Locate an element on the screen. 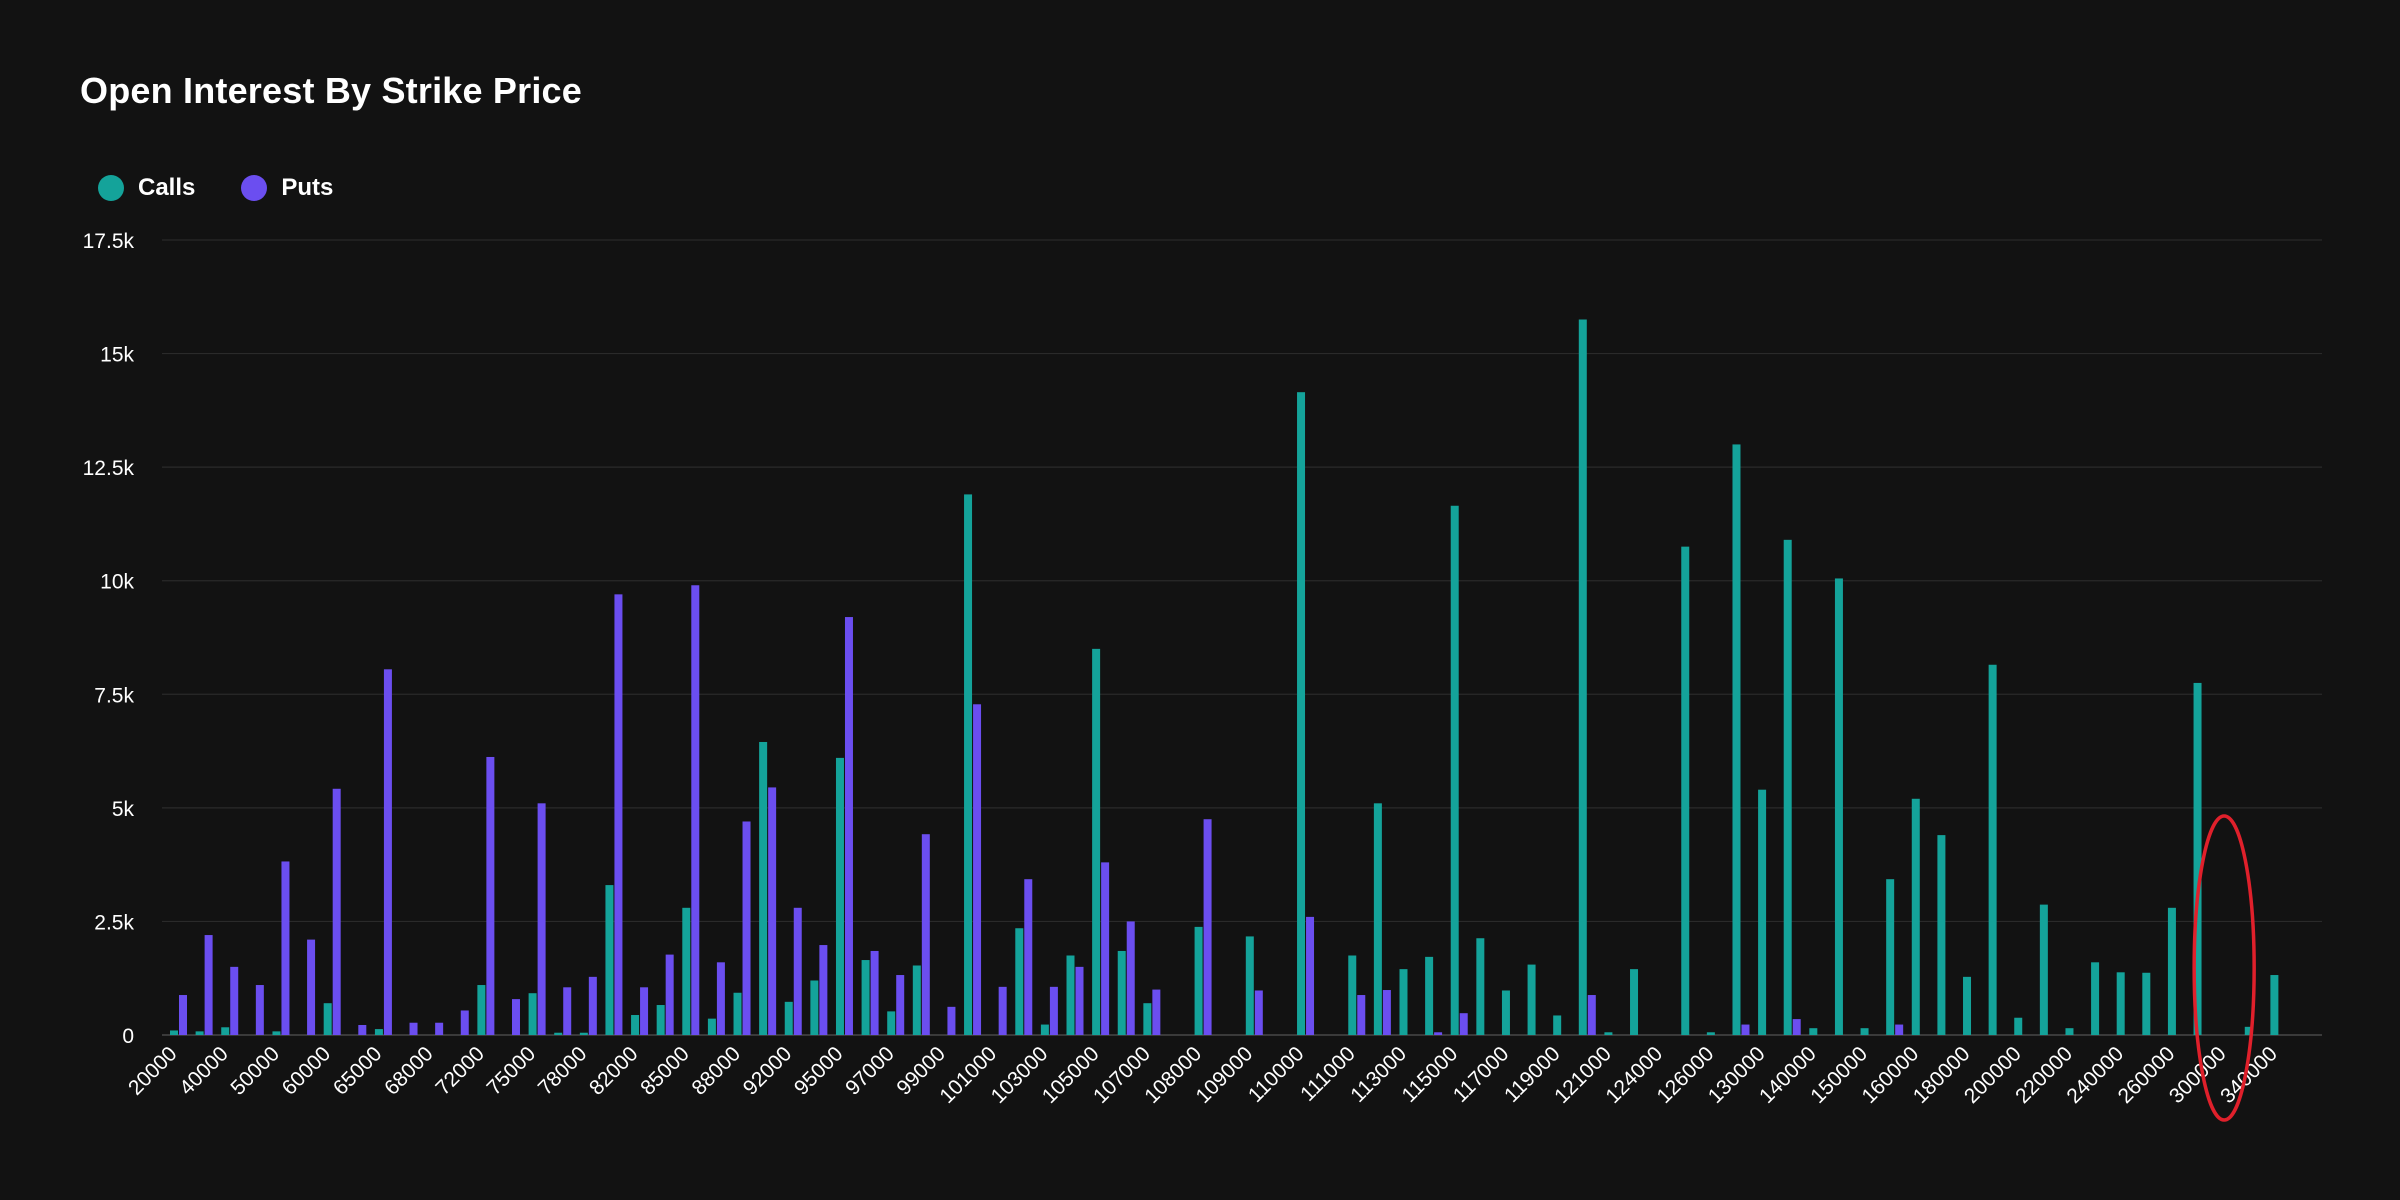  x-tick-label: 180000 is located at coordinates (1942, 1075).